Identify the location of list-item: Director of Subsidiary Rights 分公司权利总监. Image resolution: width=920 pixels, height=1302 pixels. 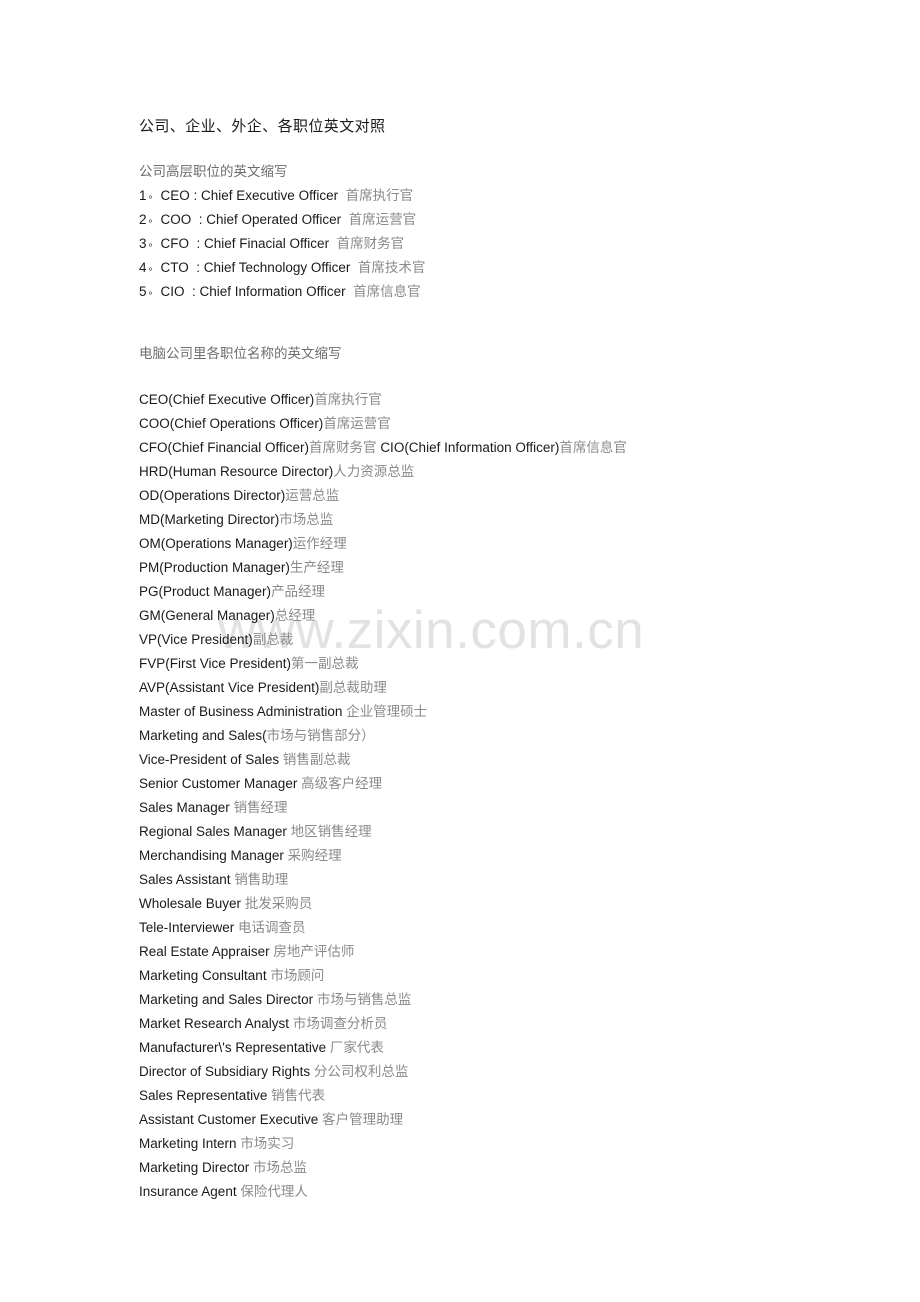
(489, 1072).